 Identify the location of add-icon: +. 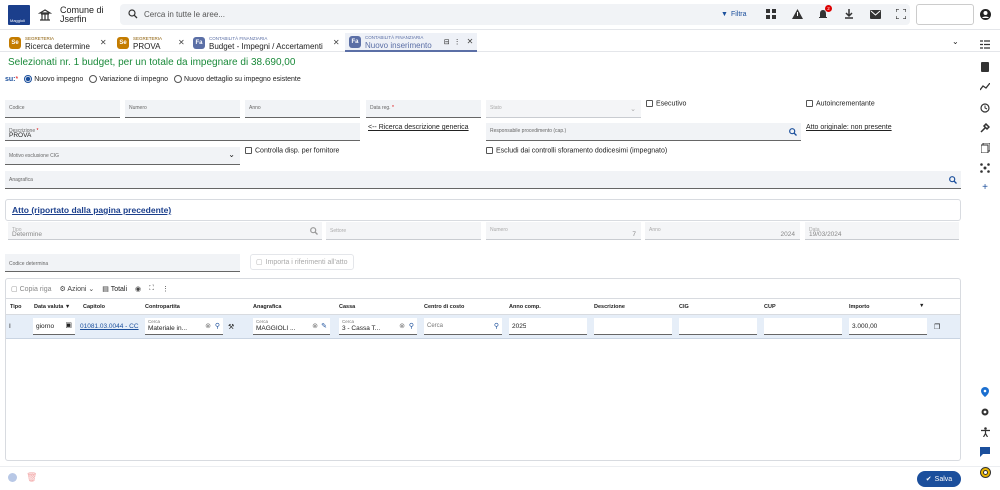
(985, 187).